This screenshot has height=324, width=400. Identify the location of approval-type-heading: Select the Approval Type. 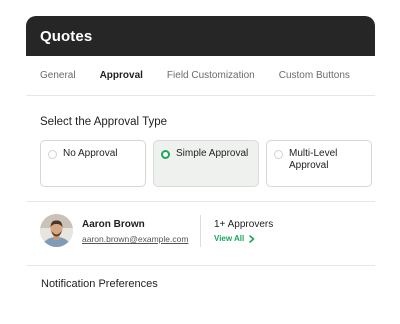
(104, 122).